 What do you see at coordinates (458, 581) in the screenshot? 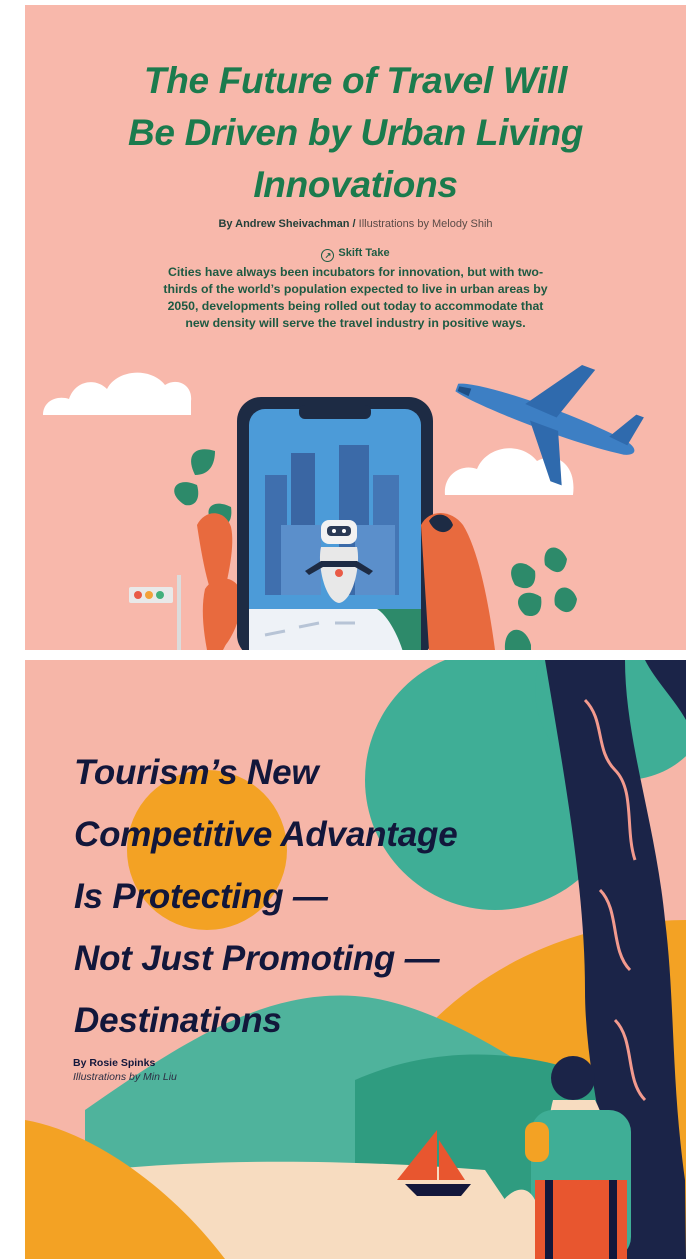
I see `hand-right-thumb` at bounding box center [458, 581].